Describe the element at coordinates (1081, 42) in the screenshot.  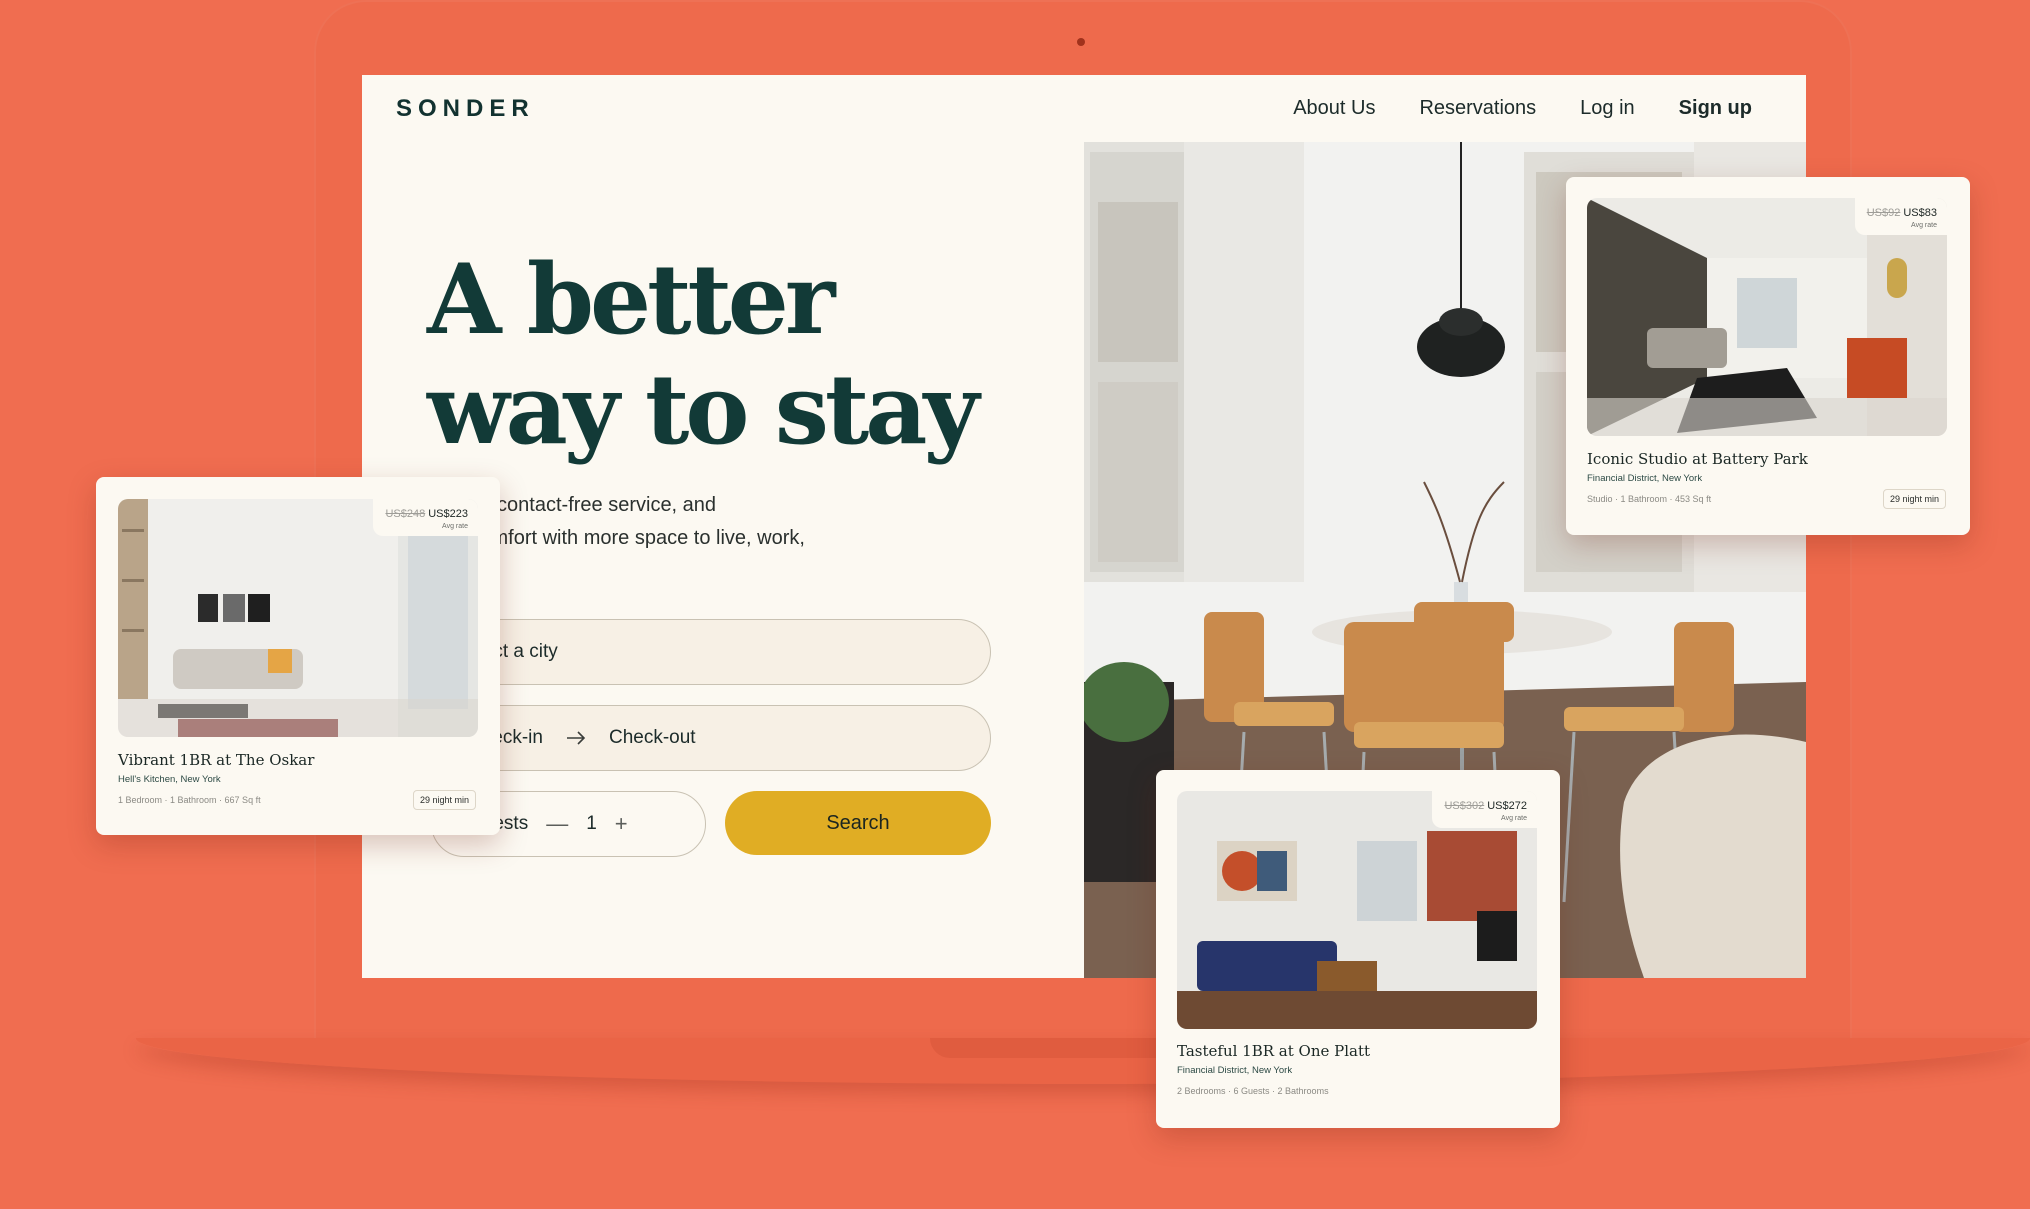
I see `camera-dot` at that location.